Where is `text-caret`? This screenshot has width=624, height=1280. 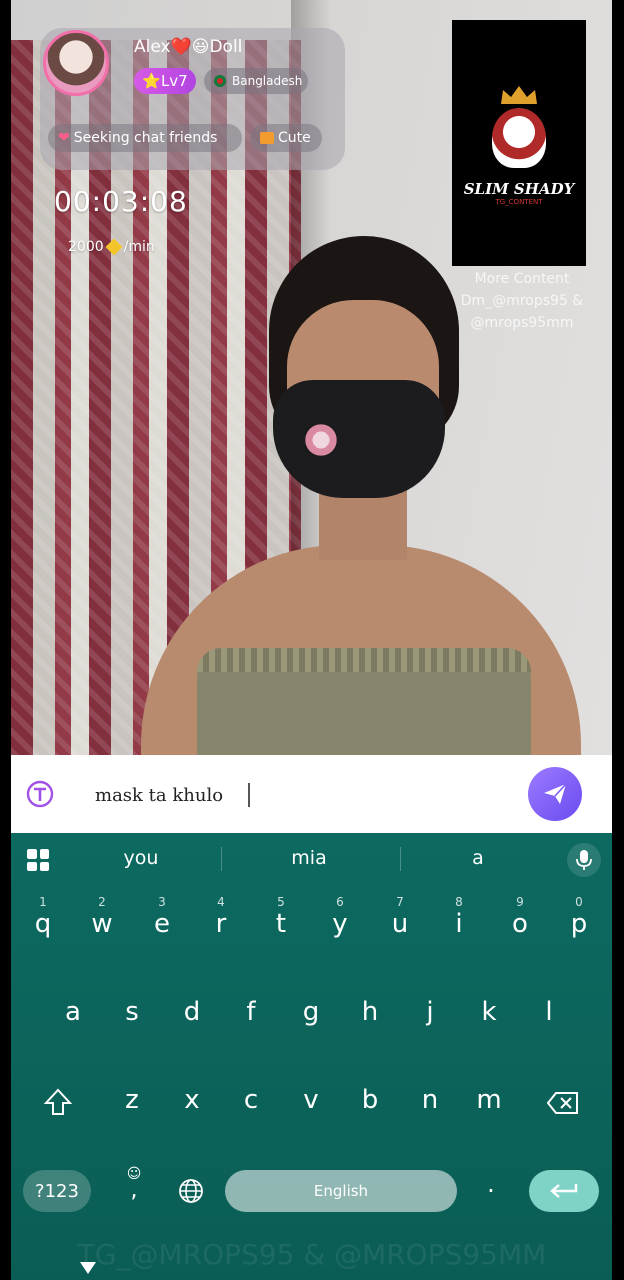
text-caret is located at coordinates (249, 795).